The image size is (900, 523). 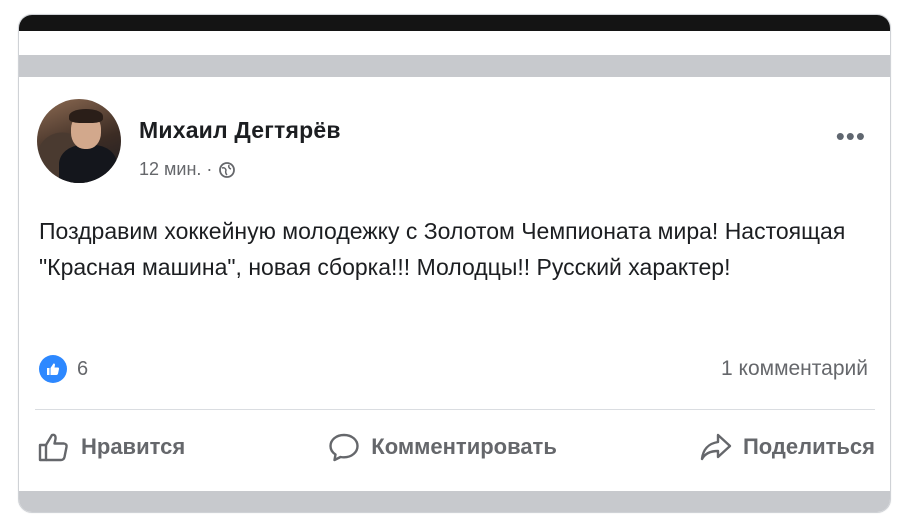 What do you see at coordinates (240, 130) in the screenshot?
I see `author-name: Михаил Дегтярёв` at bounding box center [240, 130].